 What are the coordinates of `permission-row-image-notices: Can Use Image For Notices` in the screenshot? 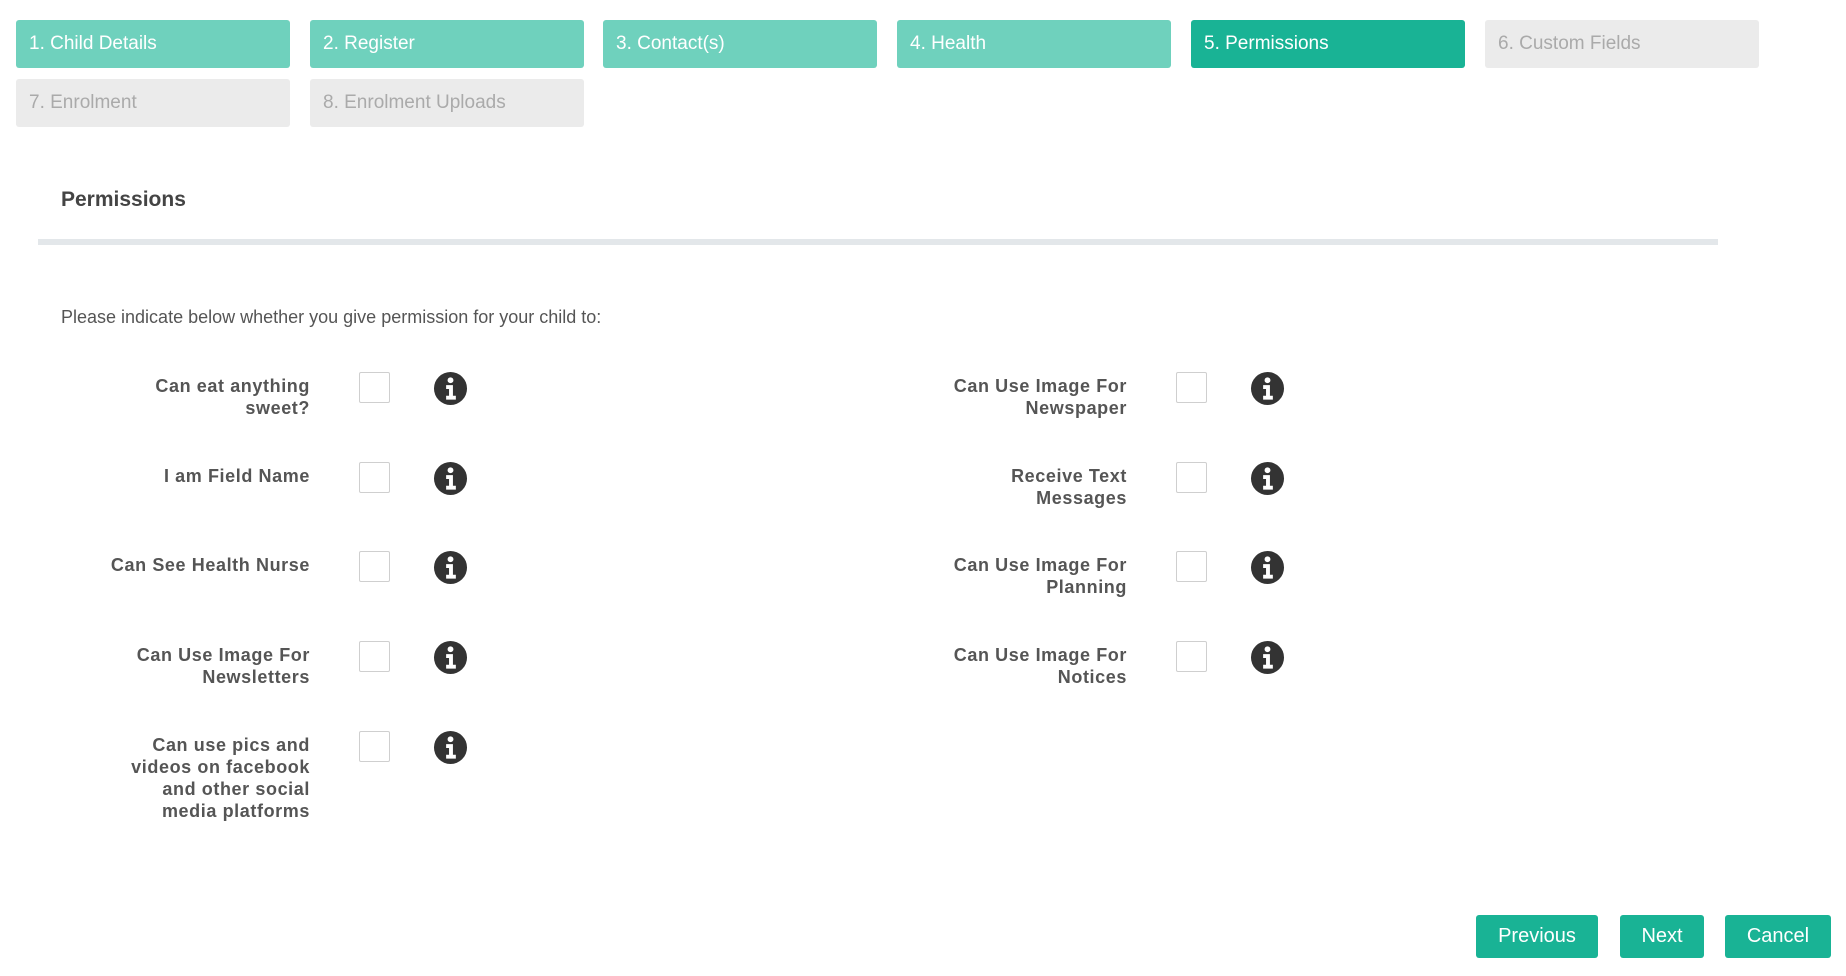 It's located at (1100, 662).